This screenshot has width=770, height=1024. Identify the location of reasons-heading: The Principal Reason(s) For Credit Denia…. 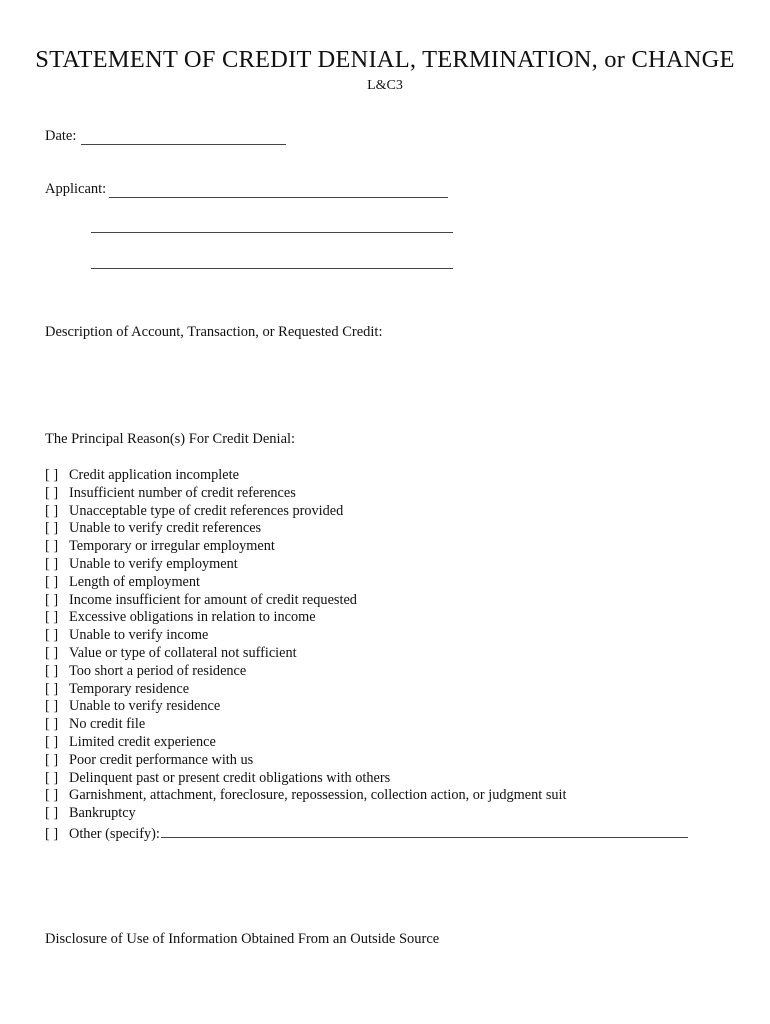
(170, 439).